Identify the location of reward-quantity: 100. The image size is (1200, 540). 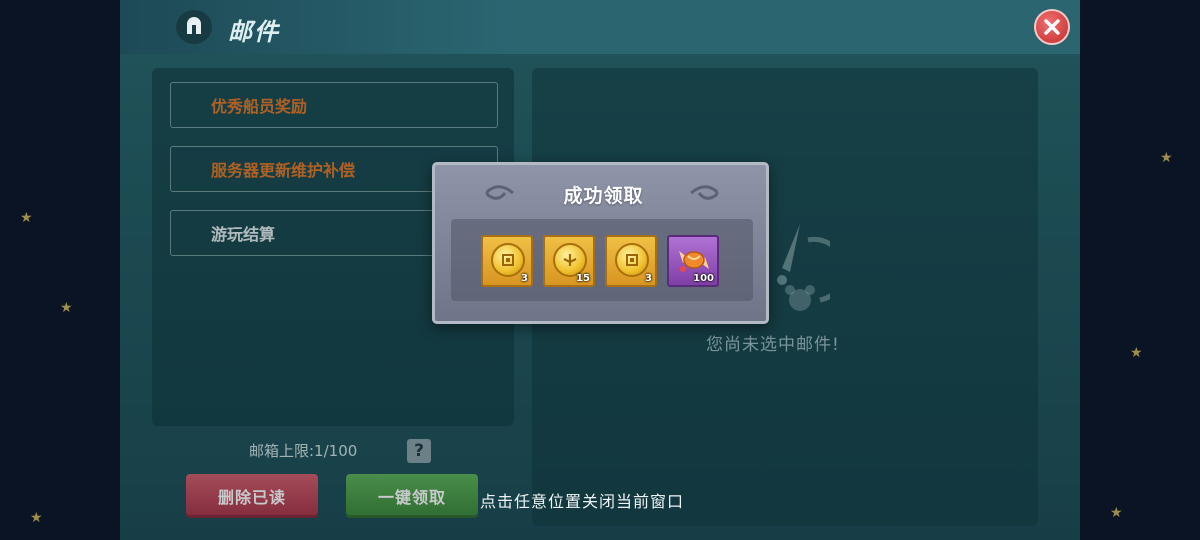
(703, 278).